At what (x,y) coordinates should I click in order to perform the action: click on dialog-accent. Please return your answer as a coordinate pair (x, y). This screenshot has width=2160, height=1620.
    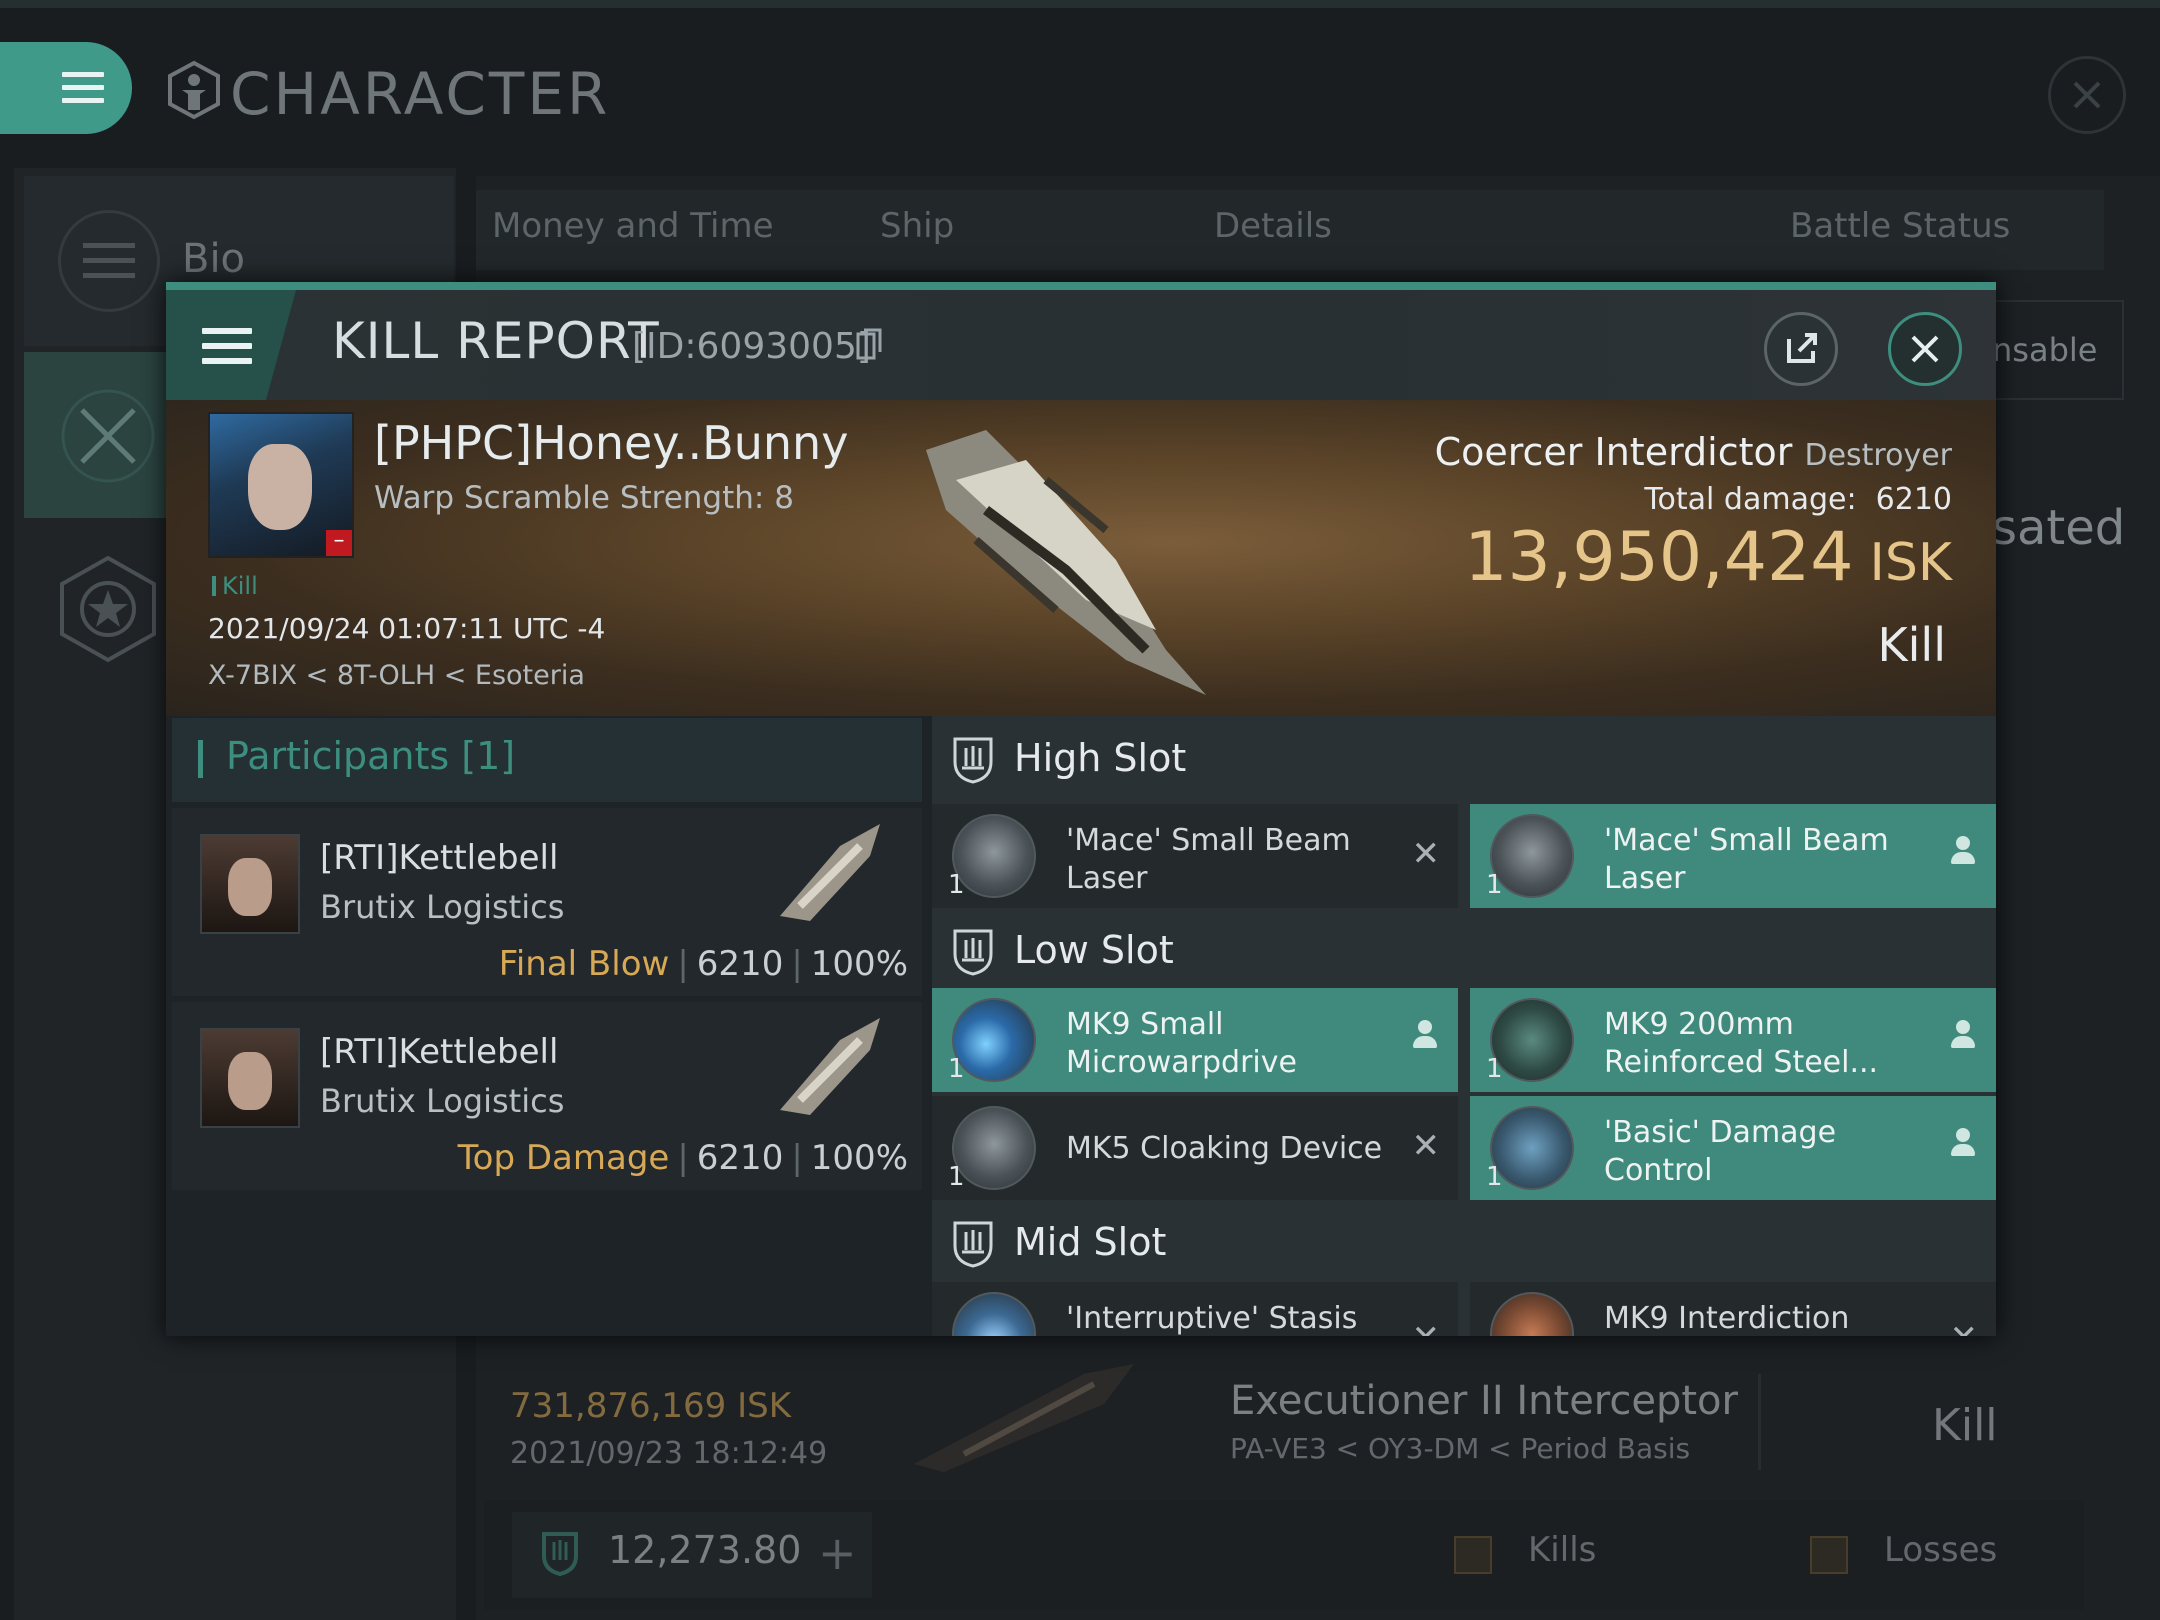
    Looking at the image, I should click on (1081, 286).